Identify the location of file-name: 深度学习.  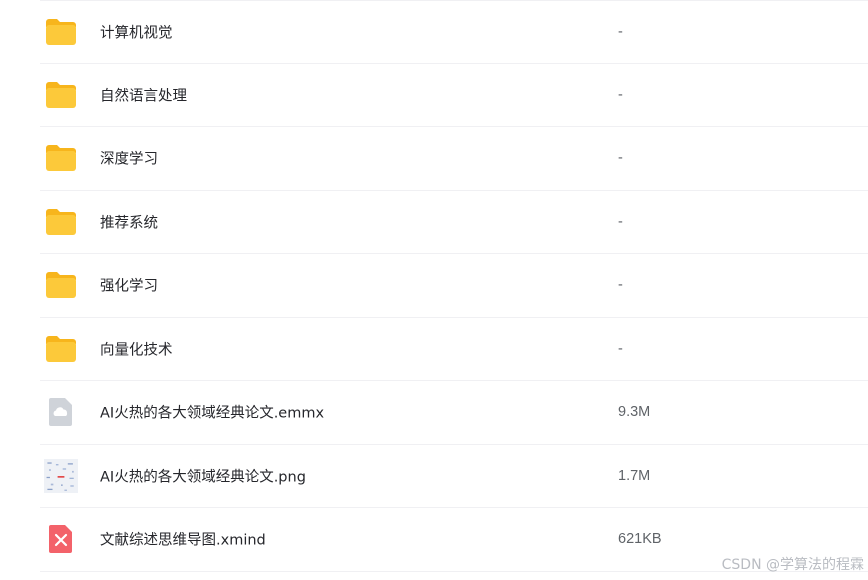
(129, 159).